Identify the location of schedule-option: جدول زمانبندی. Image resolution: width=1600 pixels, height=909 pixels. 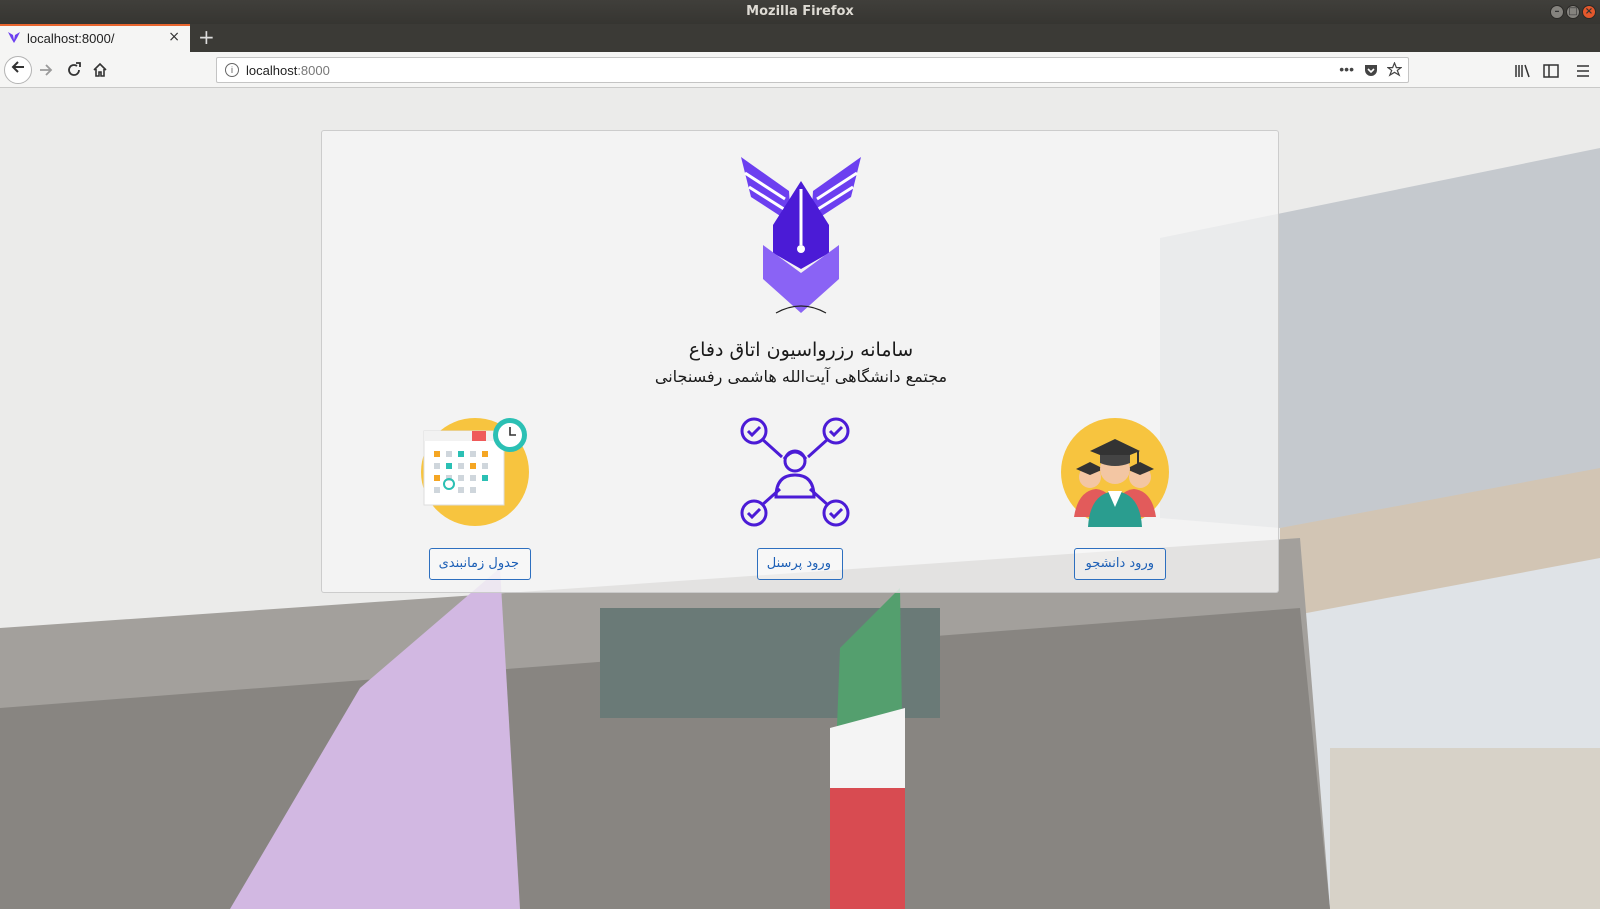
(480, 498).